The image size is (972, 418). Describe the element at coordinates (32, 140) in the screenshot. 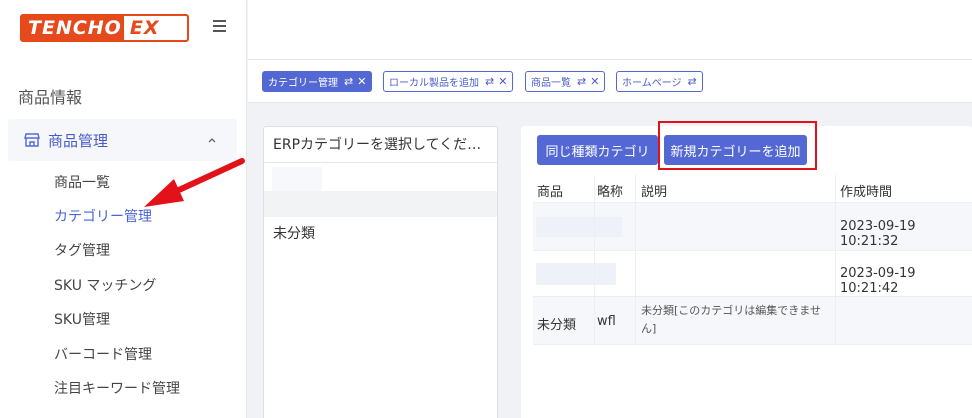

I see `store-icon` at that location.